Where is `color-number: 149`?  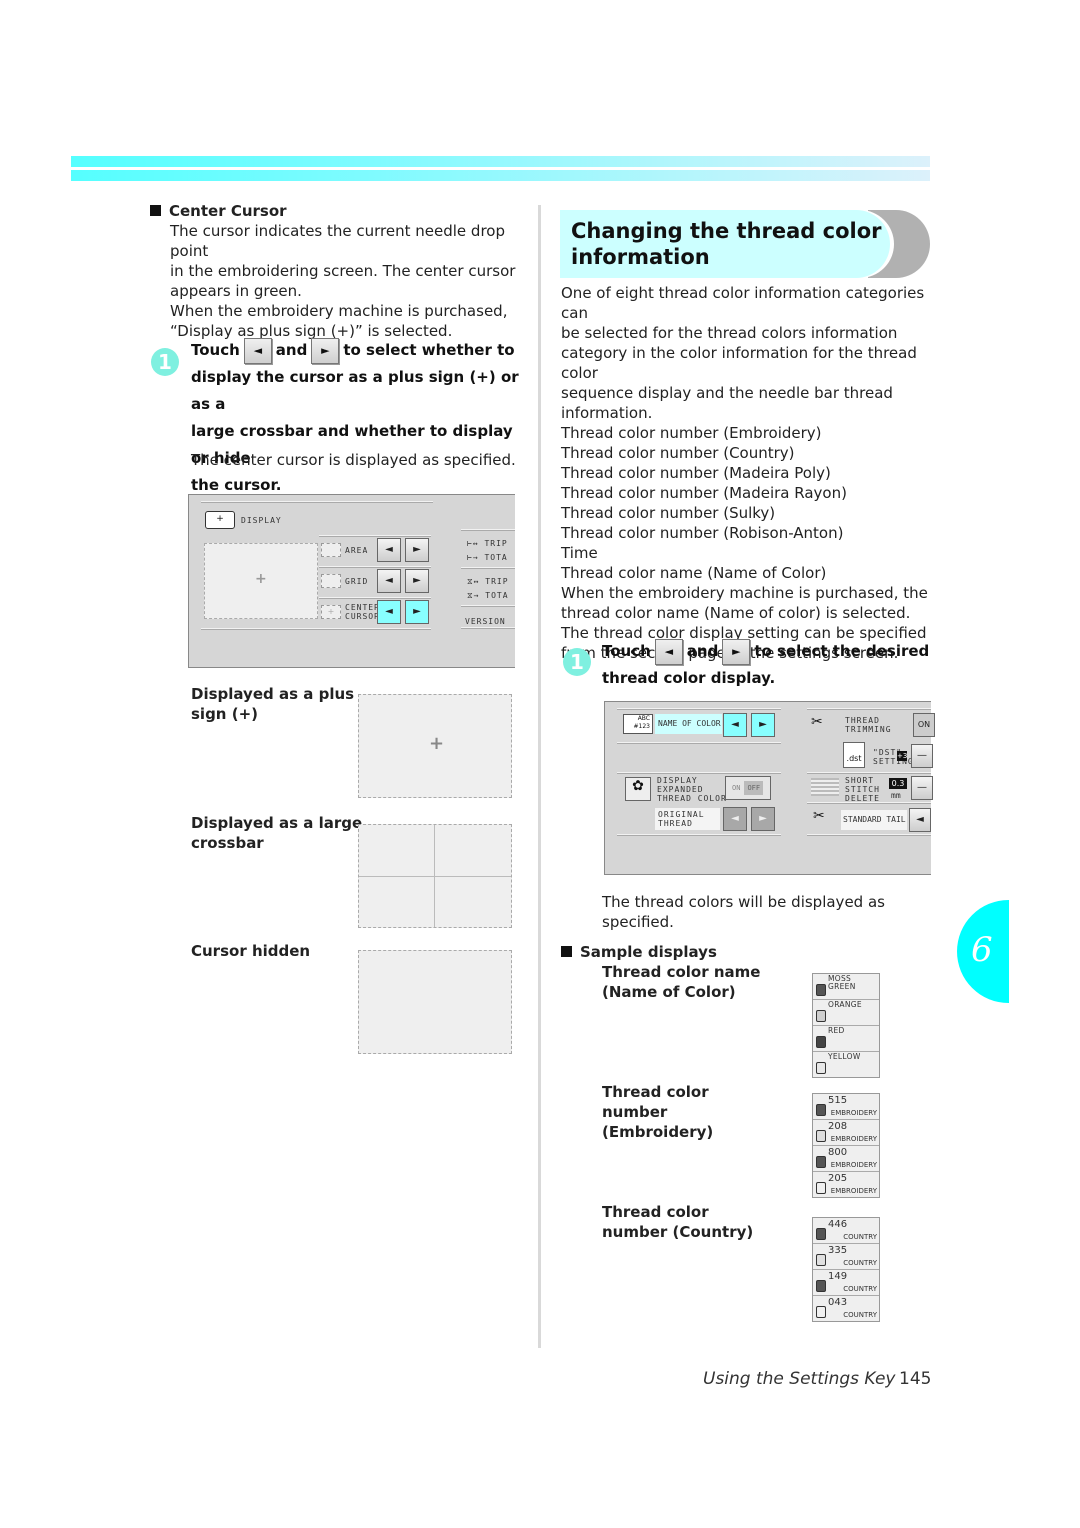 color-number: 149 is located at coordinates (838, 1276).